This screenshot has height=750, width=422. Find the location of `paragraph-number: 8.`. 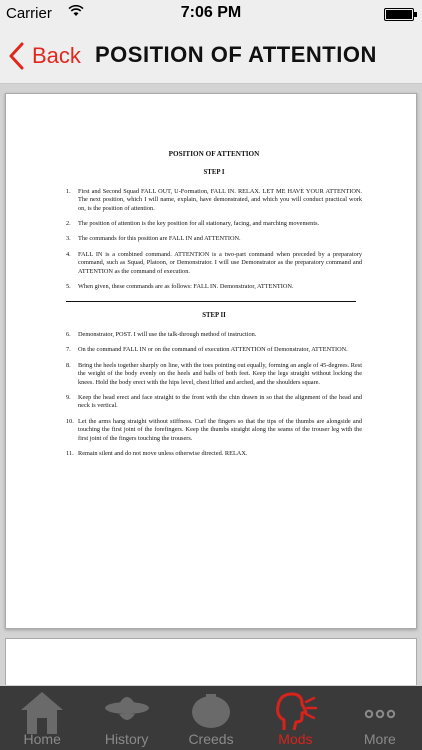

paragraph-number: 8. is located at coordinates (68, 365).